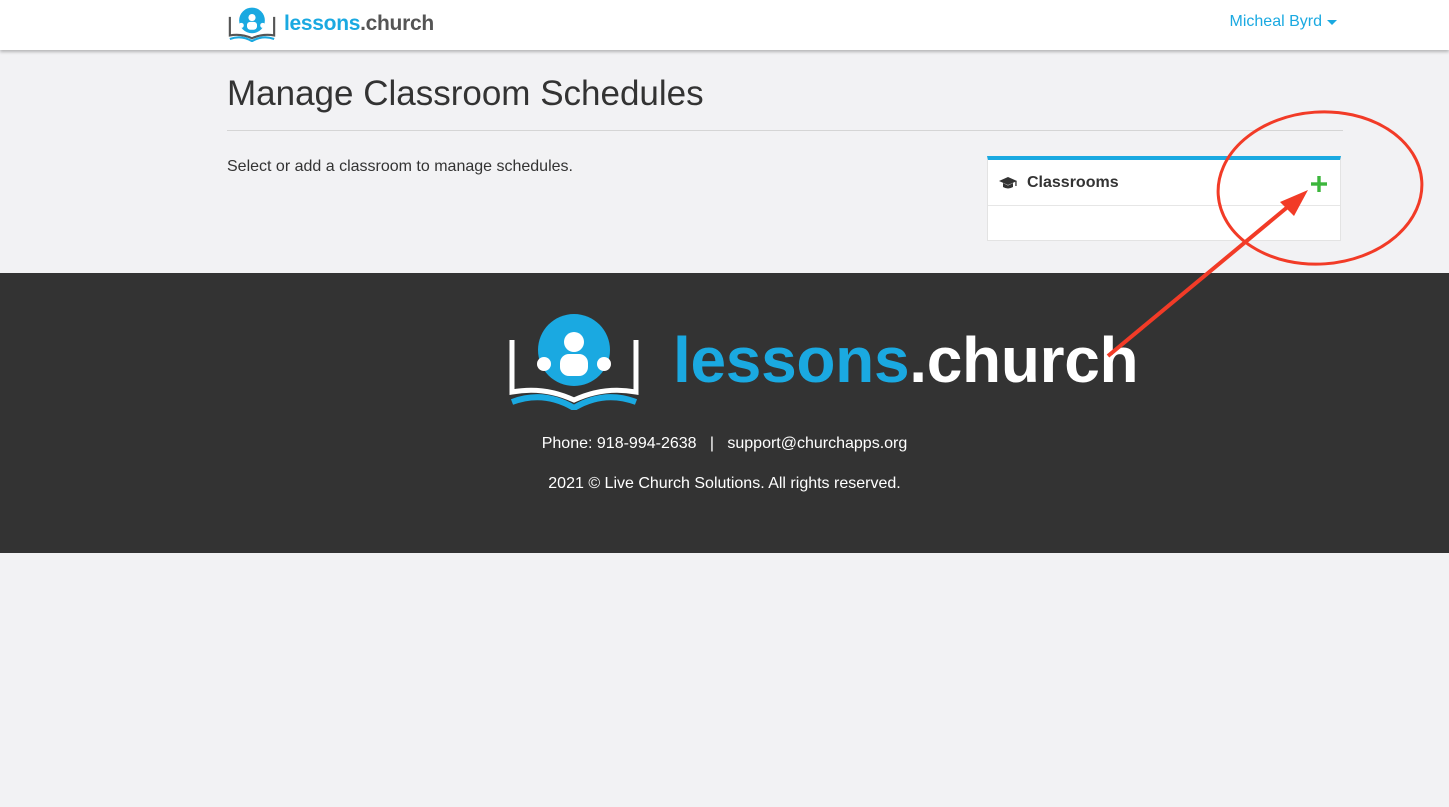 The height and width of the screenshot is (807, 1449). What do you see at coordinates (817, 443) in the screenshot?
I see `support-email-link: support@churchapps.org` at bounding box center [817, 443].